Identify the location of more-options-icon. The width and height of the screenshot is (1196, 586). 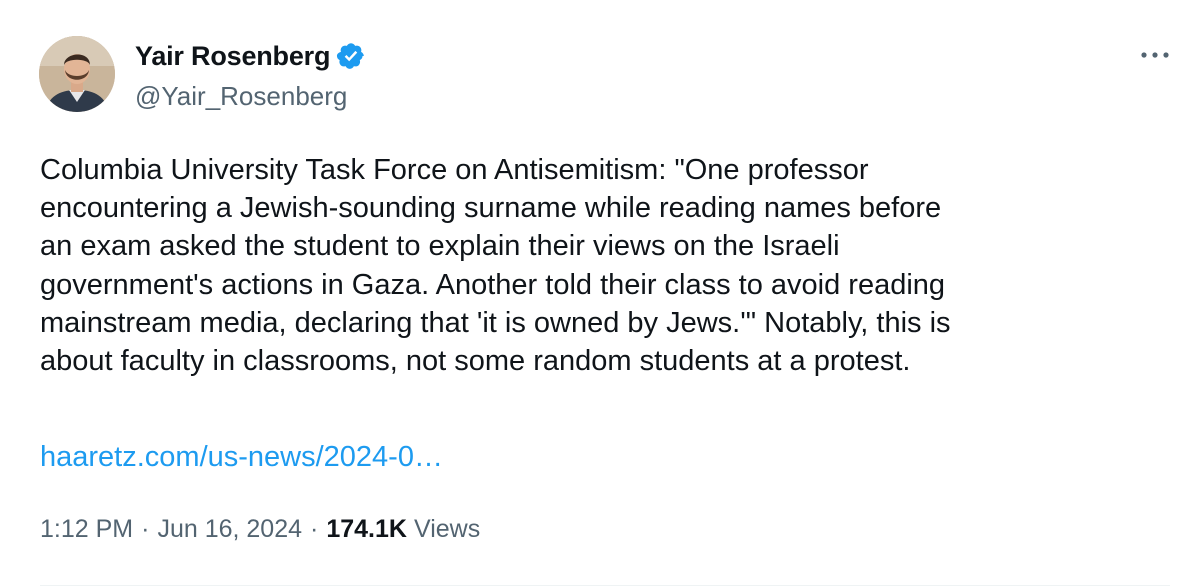
(1155, 55).